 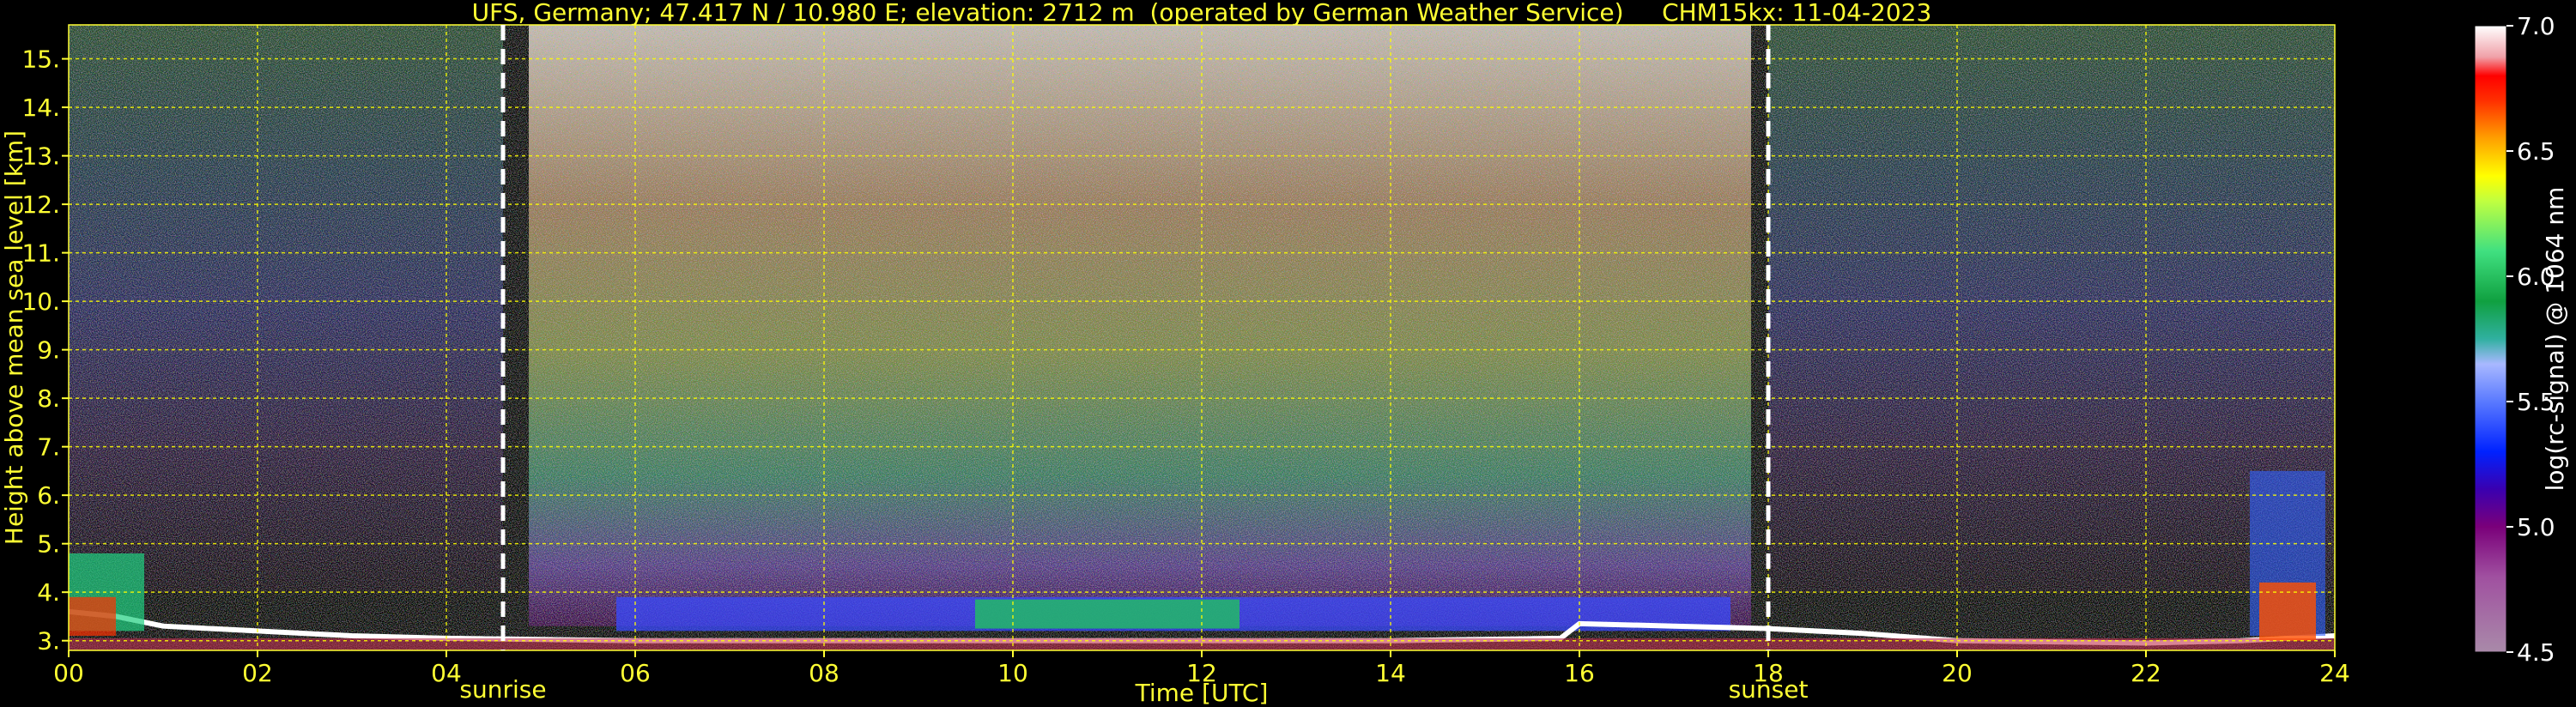 I want to click on x-tick-label: 22, so click(x=2146, y=673).